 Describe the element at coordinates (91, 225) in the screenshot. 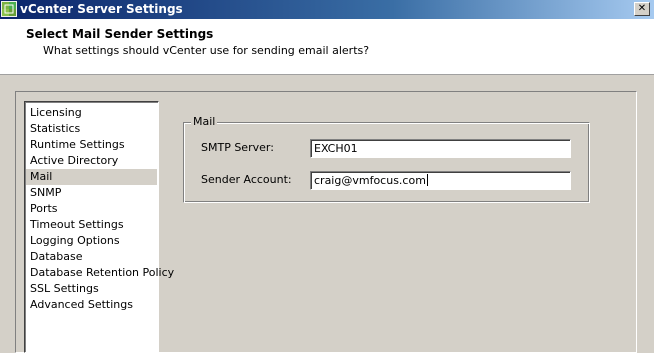

I see `sidebar-item-timeout-settings: Timeout Settings` at that location.